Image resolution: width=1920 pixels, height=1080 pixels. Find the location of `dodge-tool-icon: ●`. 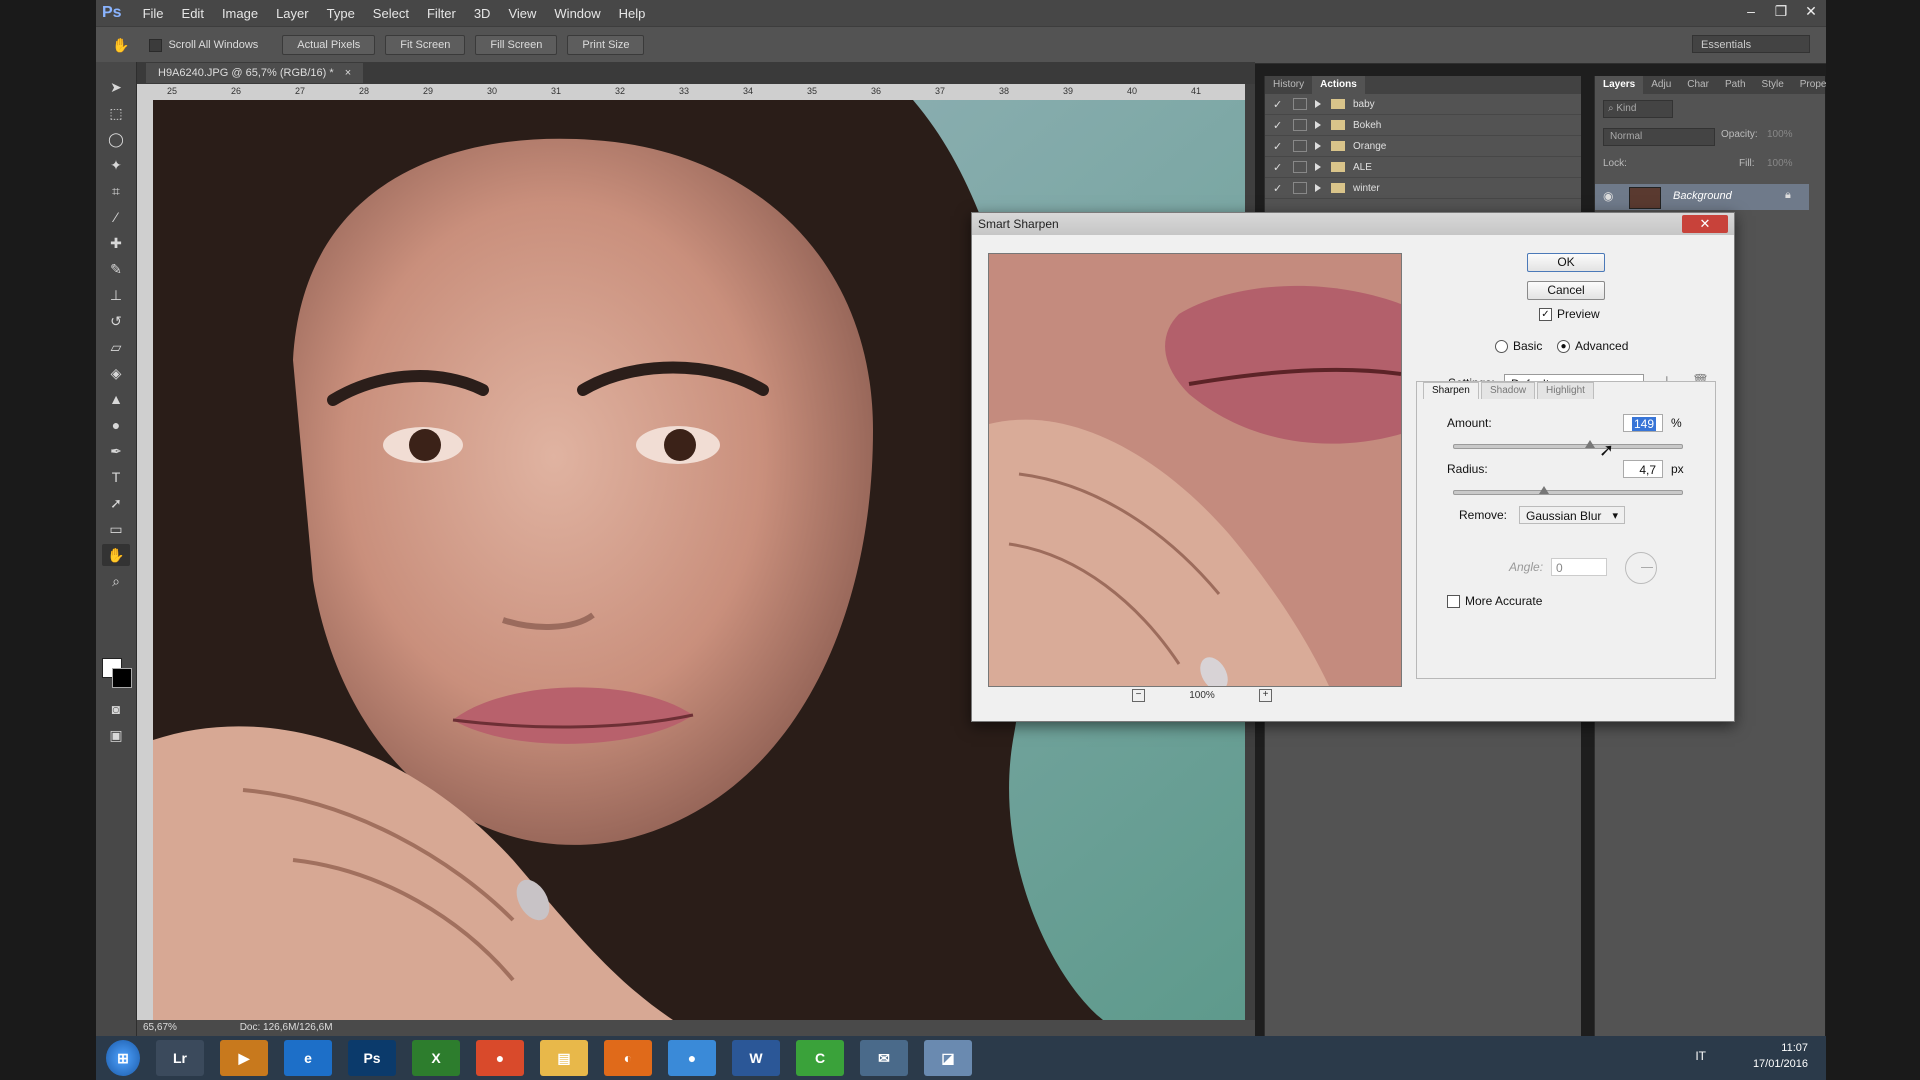

dodge-tool-icon: ● is located at coordinates (116, 425).